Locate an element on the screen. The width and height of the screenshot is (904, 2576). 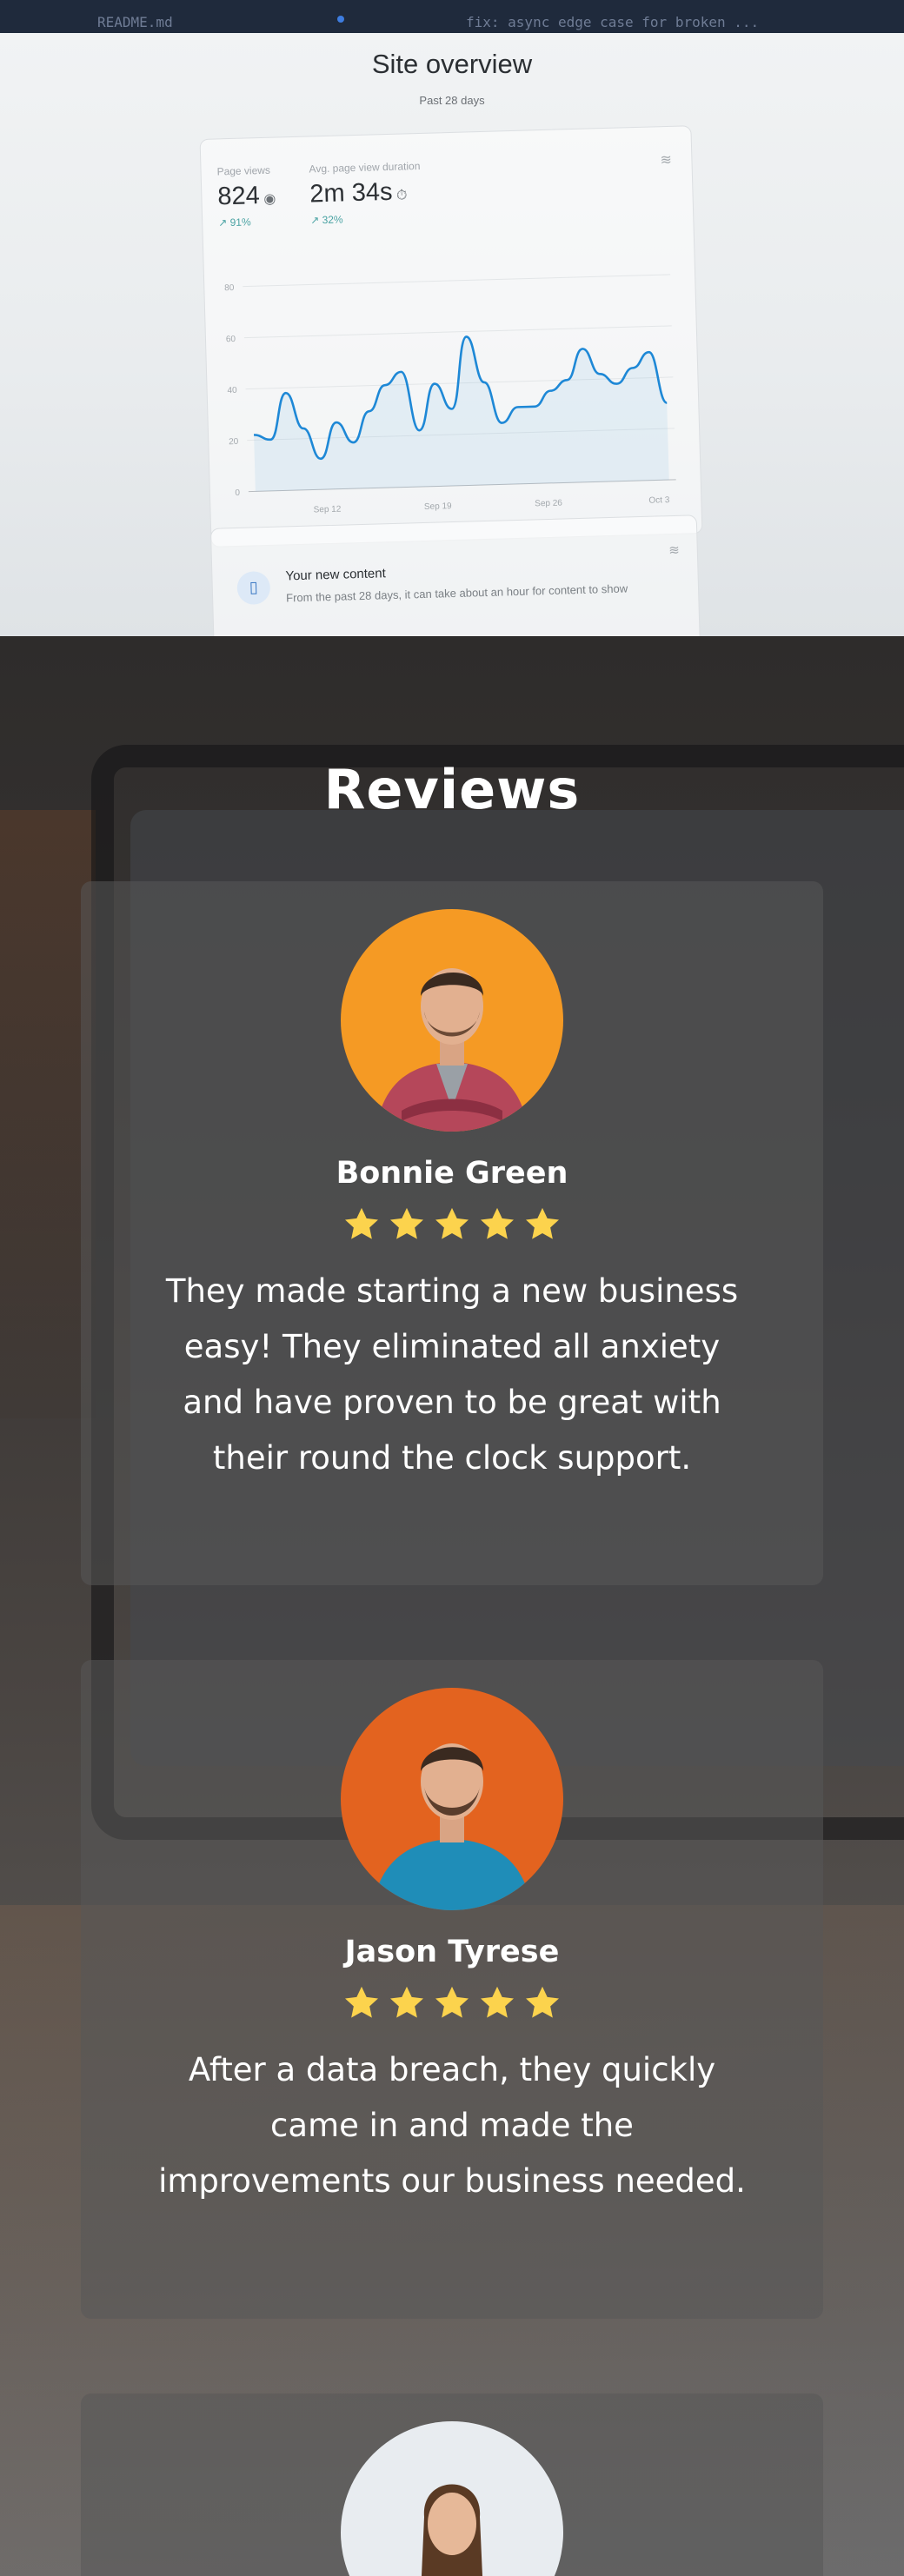
commit-dot-icon is located at coordinates (340, 19).